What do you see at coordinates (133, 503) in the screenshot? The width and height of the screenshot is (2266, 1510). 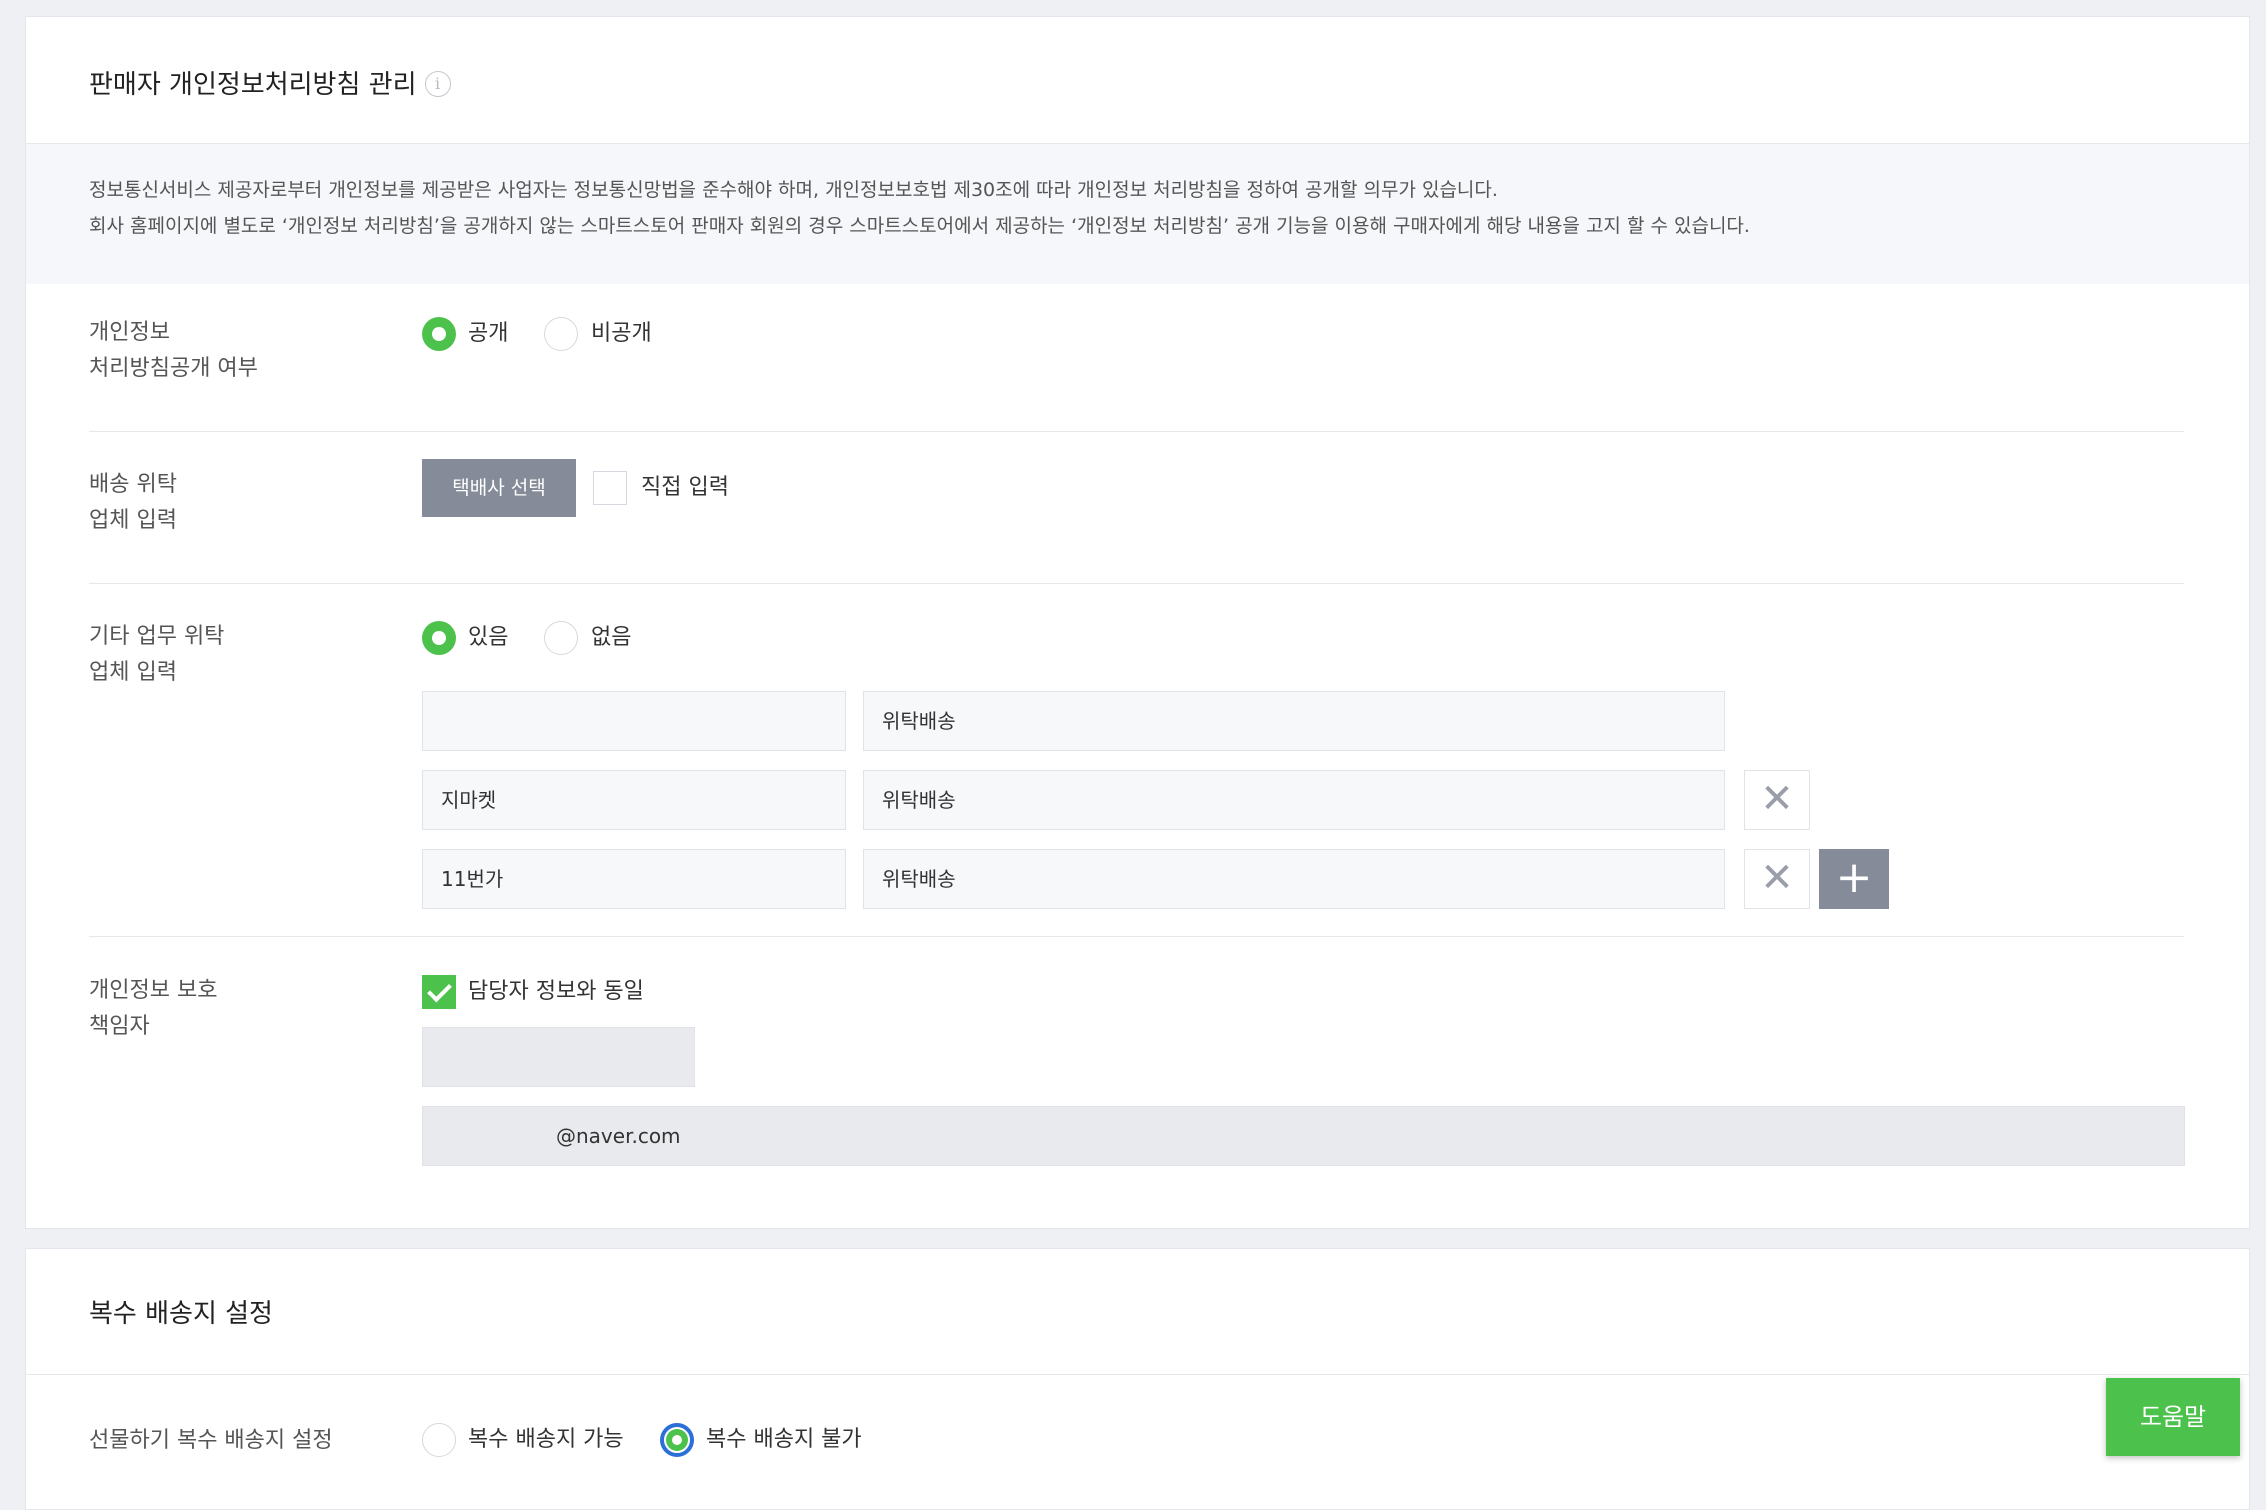 I see `delivery-consignment-label: 배송 위탁 업체 입력` at bounding box center [133, 503].